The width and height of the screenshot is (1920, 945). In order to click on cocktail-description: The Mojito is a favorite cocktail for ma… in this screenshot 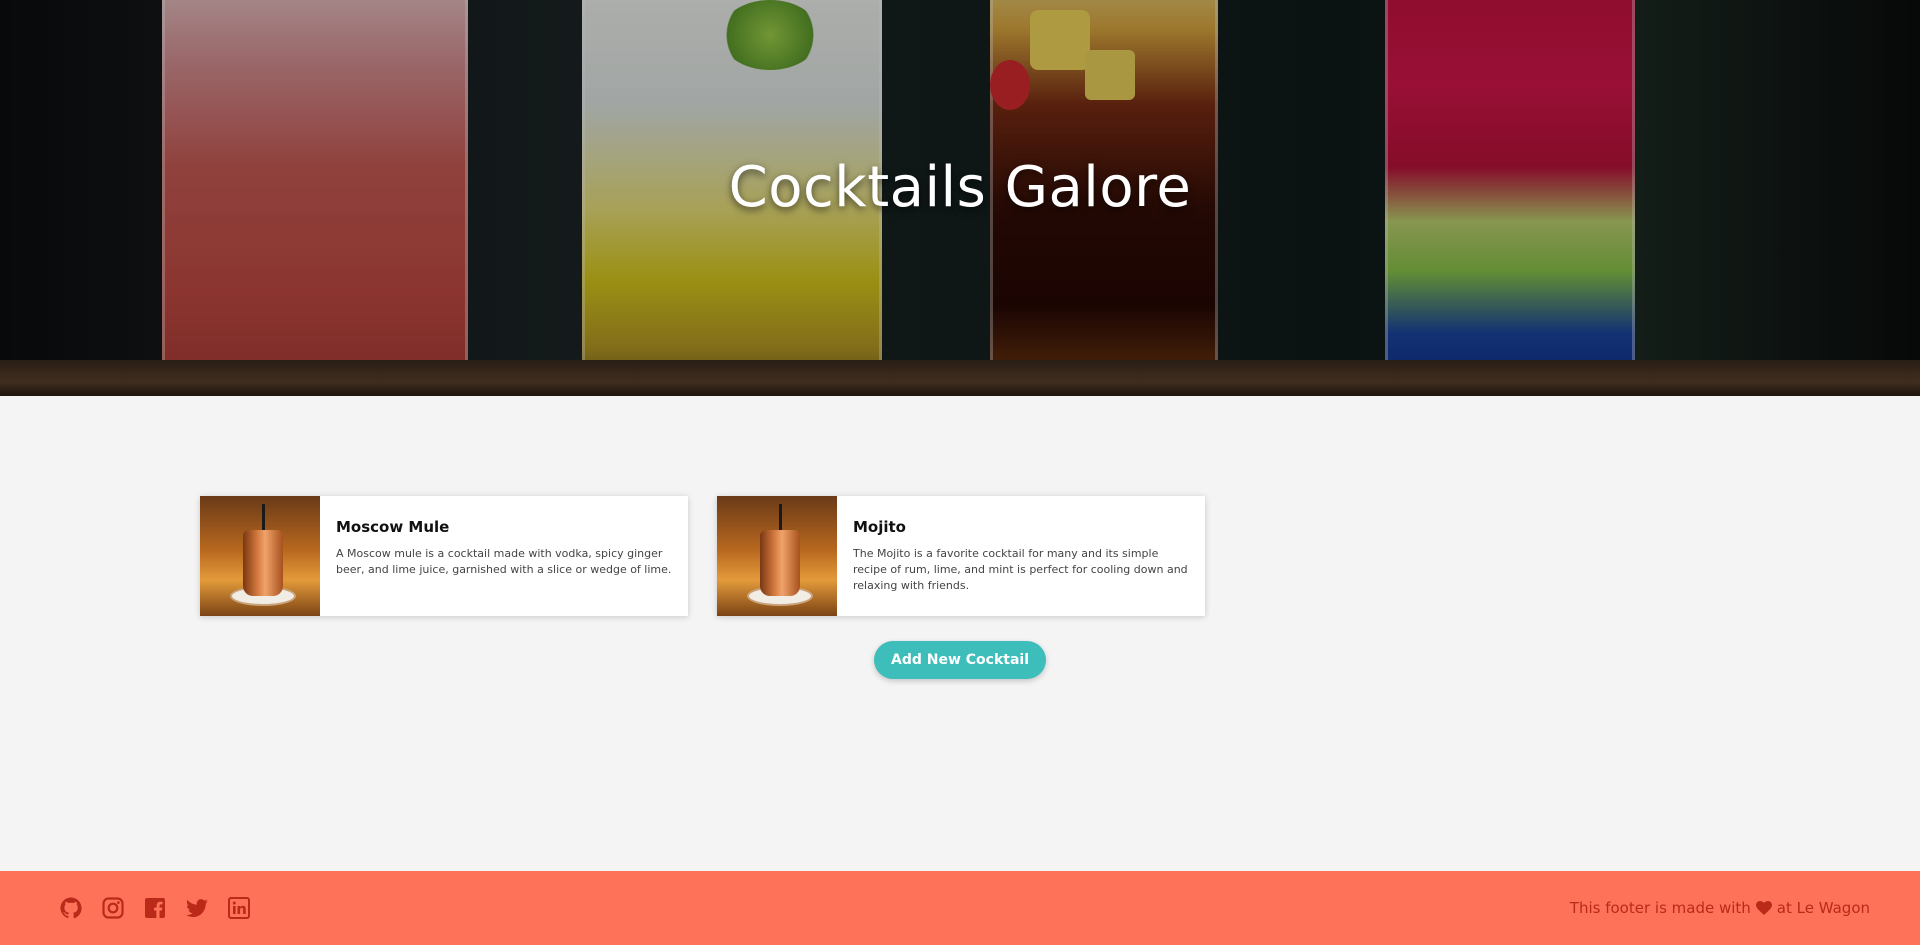, I will do `click(1020, 569)`.